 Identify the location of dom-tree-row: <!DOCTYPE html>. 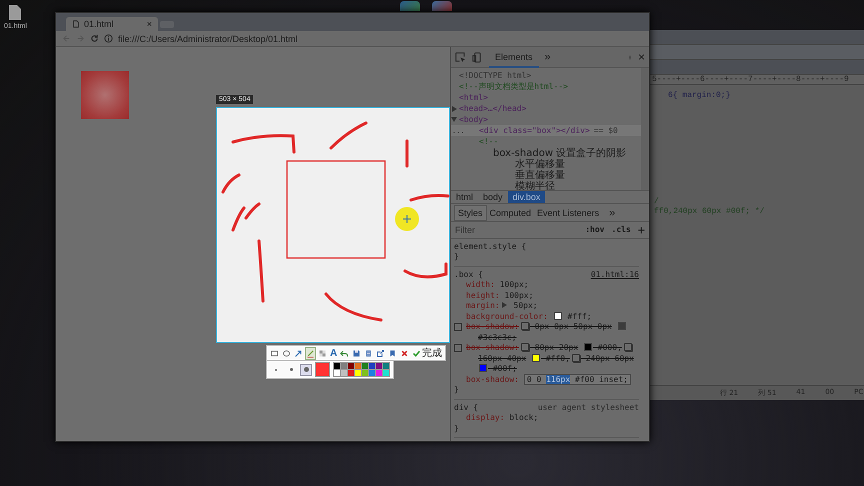
(546, 75).